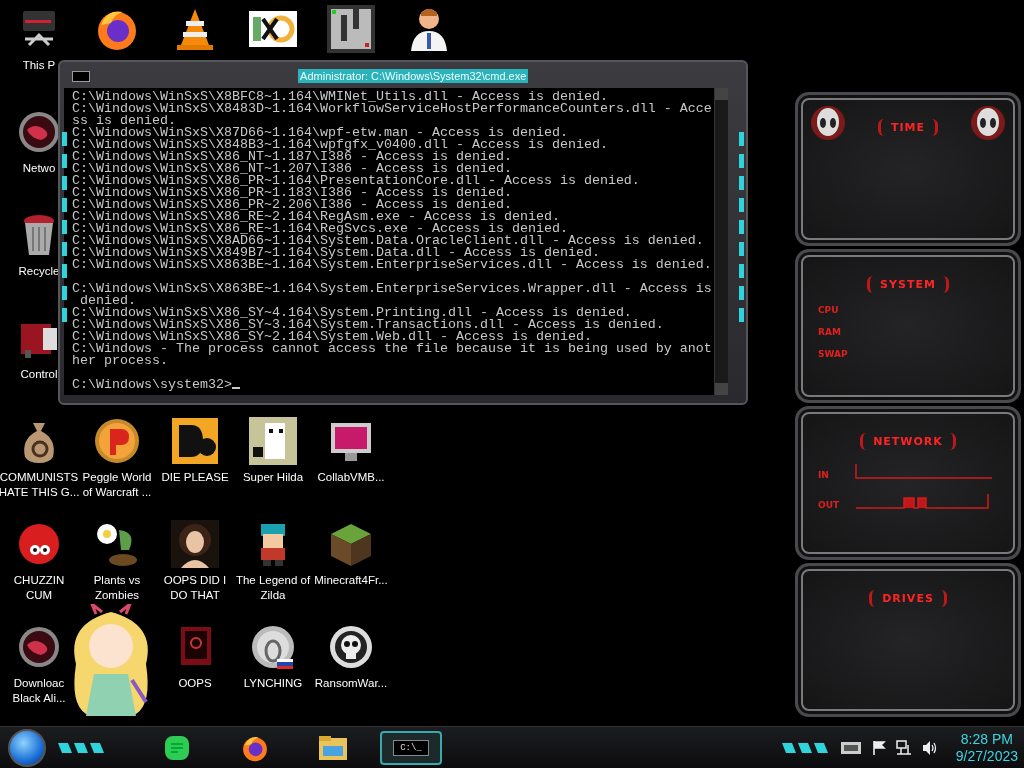 Image resolution: width=1024 pixels, height=768 pixels. I want to click on console-line: C:\Windows\WinSxS\X86_NT~1.207\I386 - Access is denied., so click(292, 169).